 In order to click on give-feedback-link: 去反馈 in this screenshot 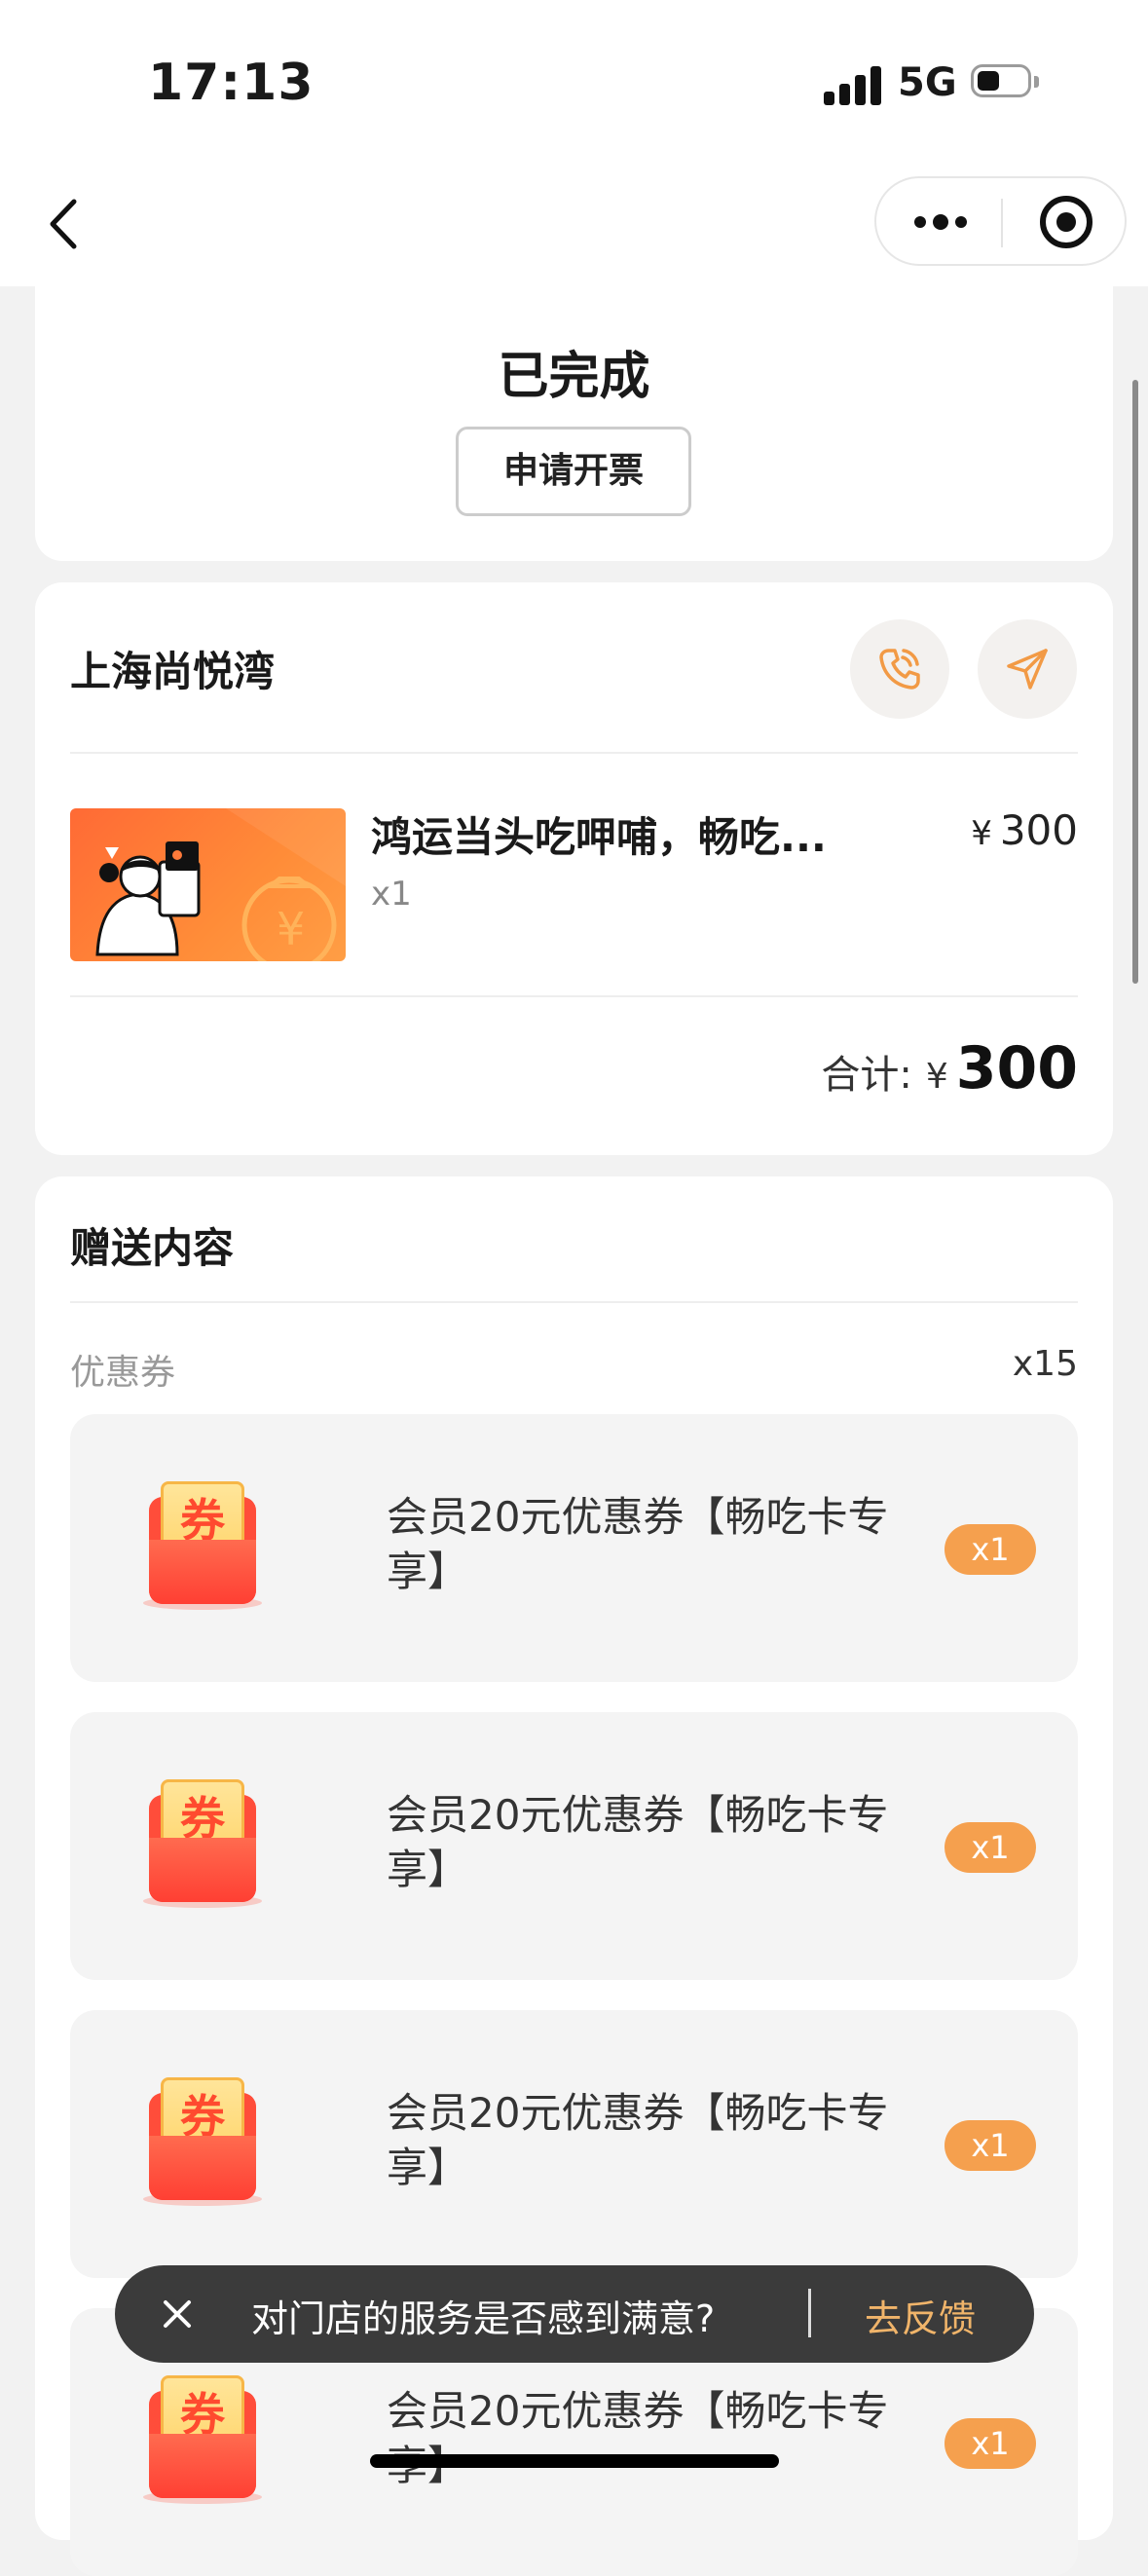, I will do `click(920, 2315)`.